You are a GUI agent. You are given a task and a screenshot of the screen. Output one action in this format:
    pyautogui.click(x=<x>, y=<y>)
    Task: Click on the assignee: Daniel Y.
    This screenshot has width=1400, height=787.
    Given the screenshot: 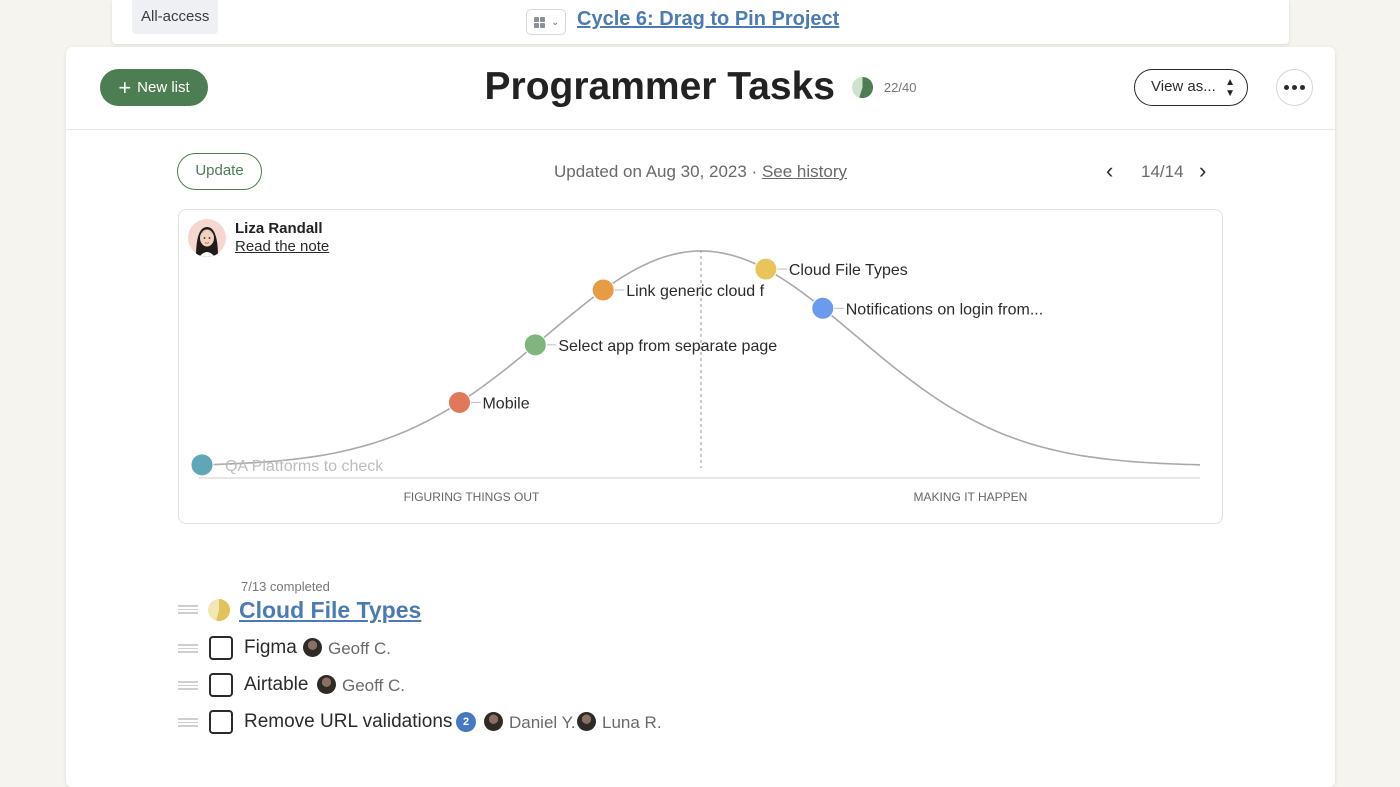 What is the action you would take?
    pyautogui.click(x=529, y=722)
    